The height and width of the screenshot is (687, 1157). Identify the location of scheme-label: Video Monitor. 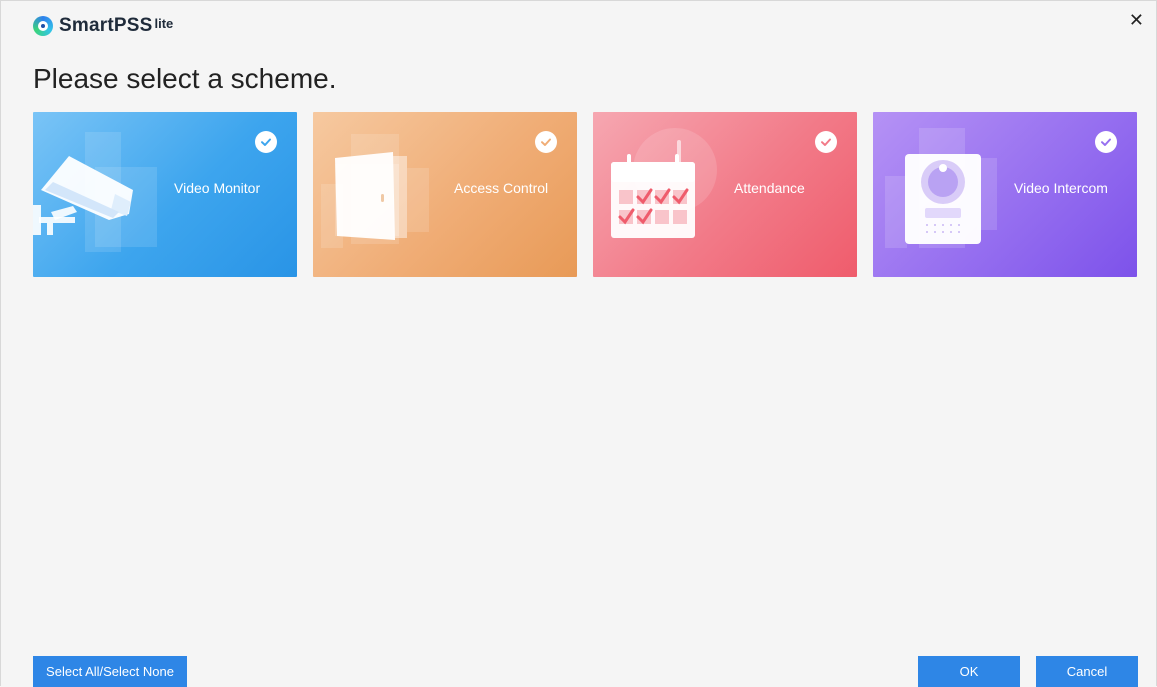
(217, 188).